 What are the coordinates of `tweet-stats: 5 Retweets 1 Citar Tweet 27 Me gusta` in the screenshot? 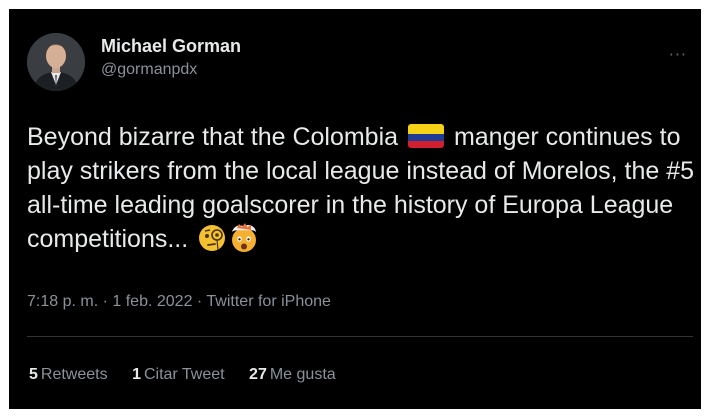 It's located at (192, 375).